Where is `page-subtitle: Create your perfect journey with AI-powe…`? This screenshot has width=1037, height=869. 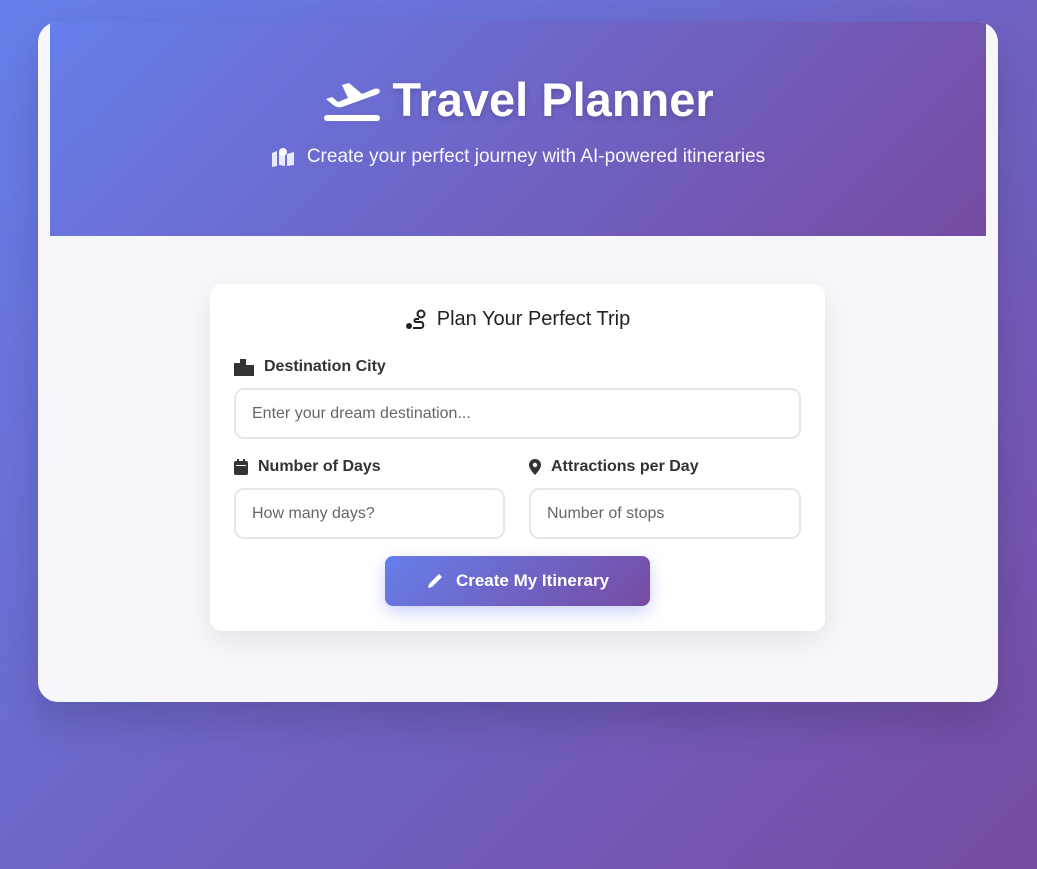 page-subtitle: Create your perfect journey with AI-powe… is located at coordinates (518, 157).